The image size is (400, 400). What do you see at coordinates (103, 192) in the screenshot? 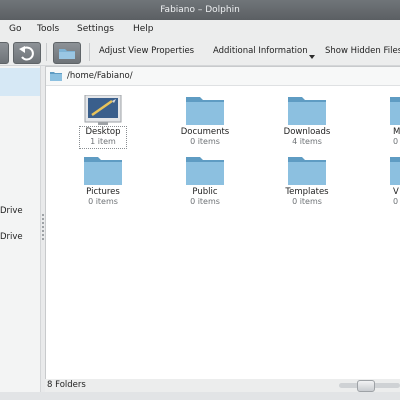
I see `file-name: Pictures` at bounding box center [103, 192].